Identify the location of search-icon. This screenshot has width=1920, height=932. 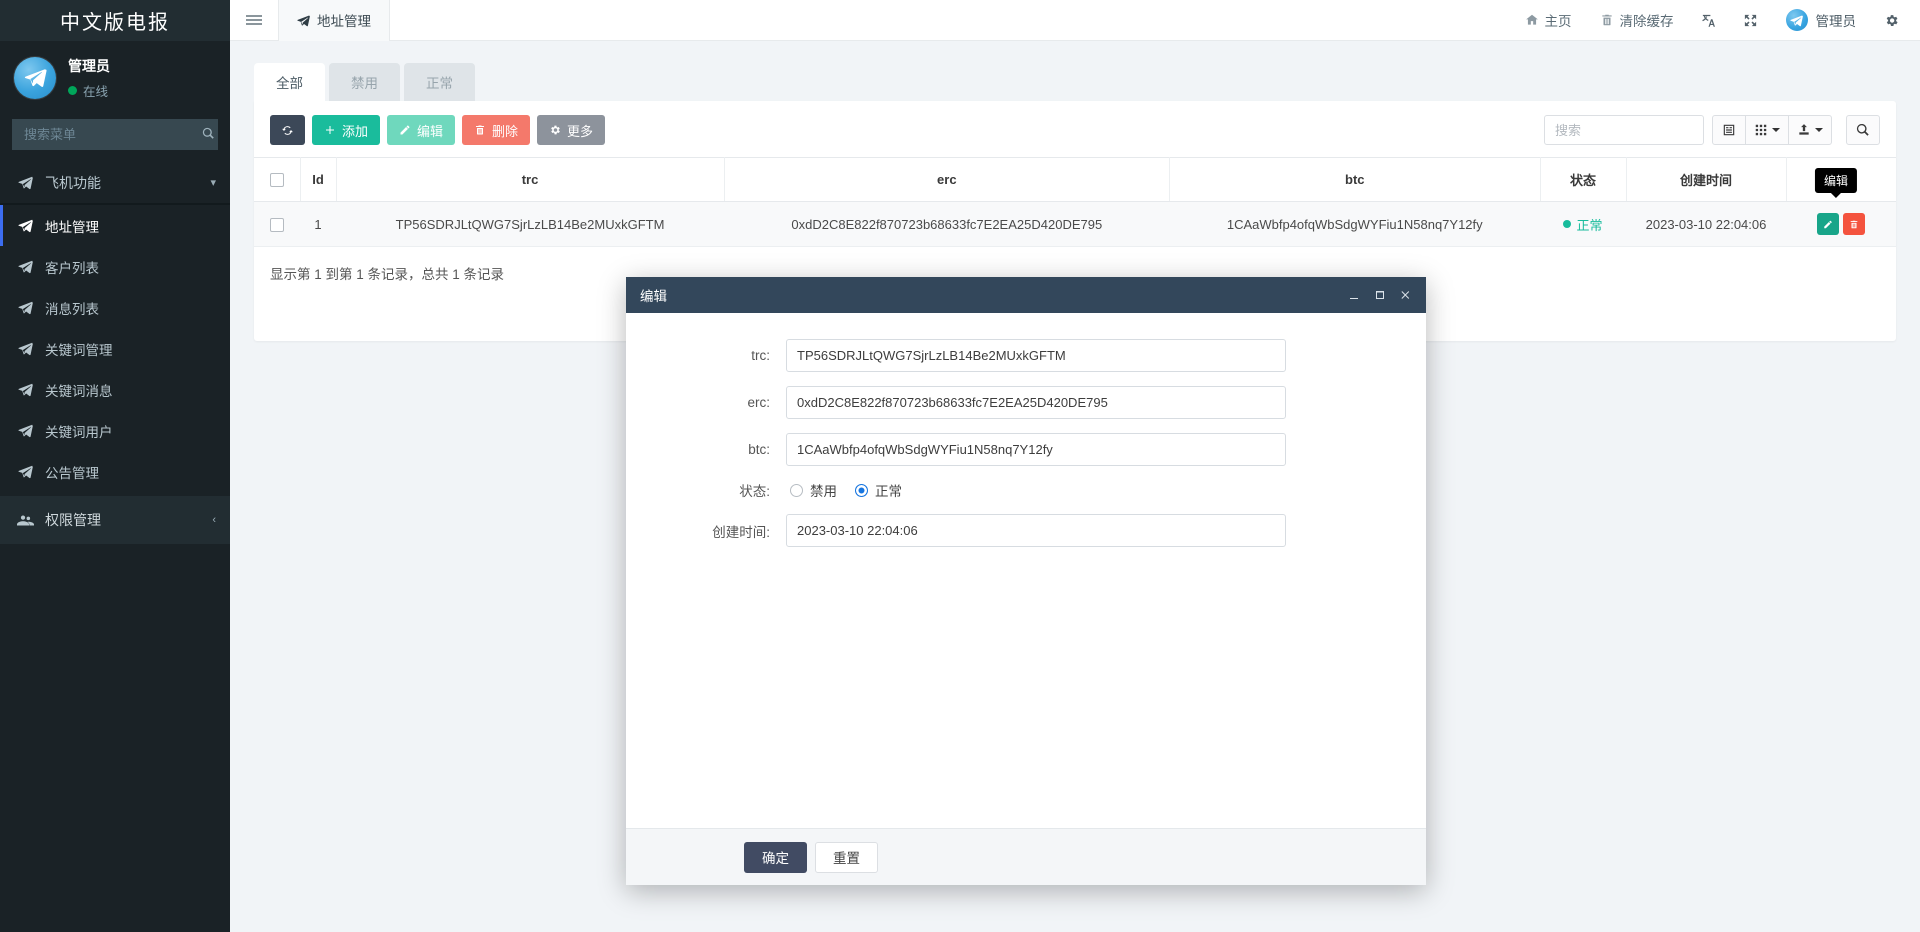
(1862, 129).